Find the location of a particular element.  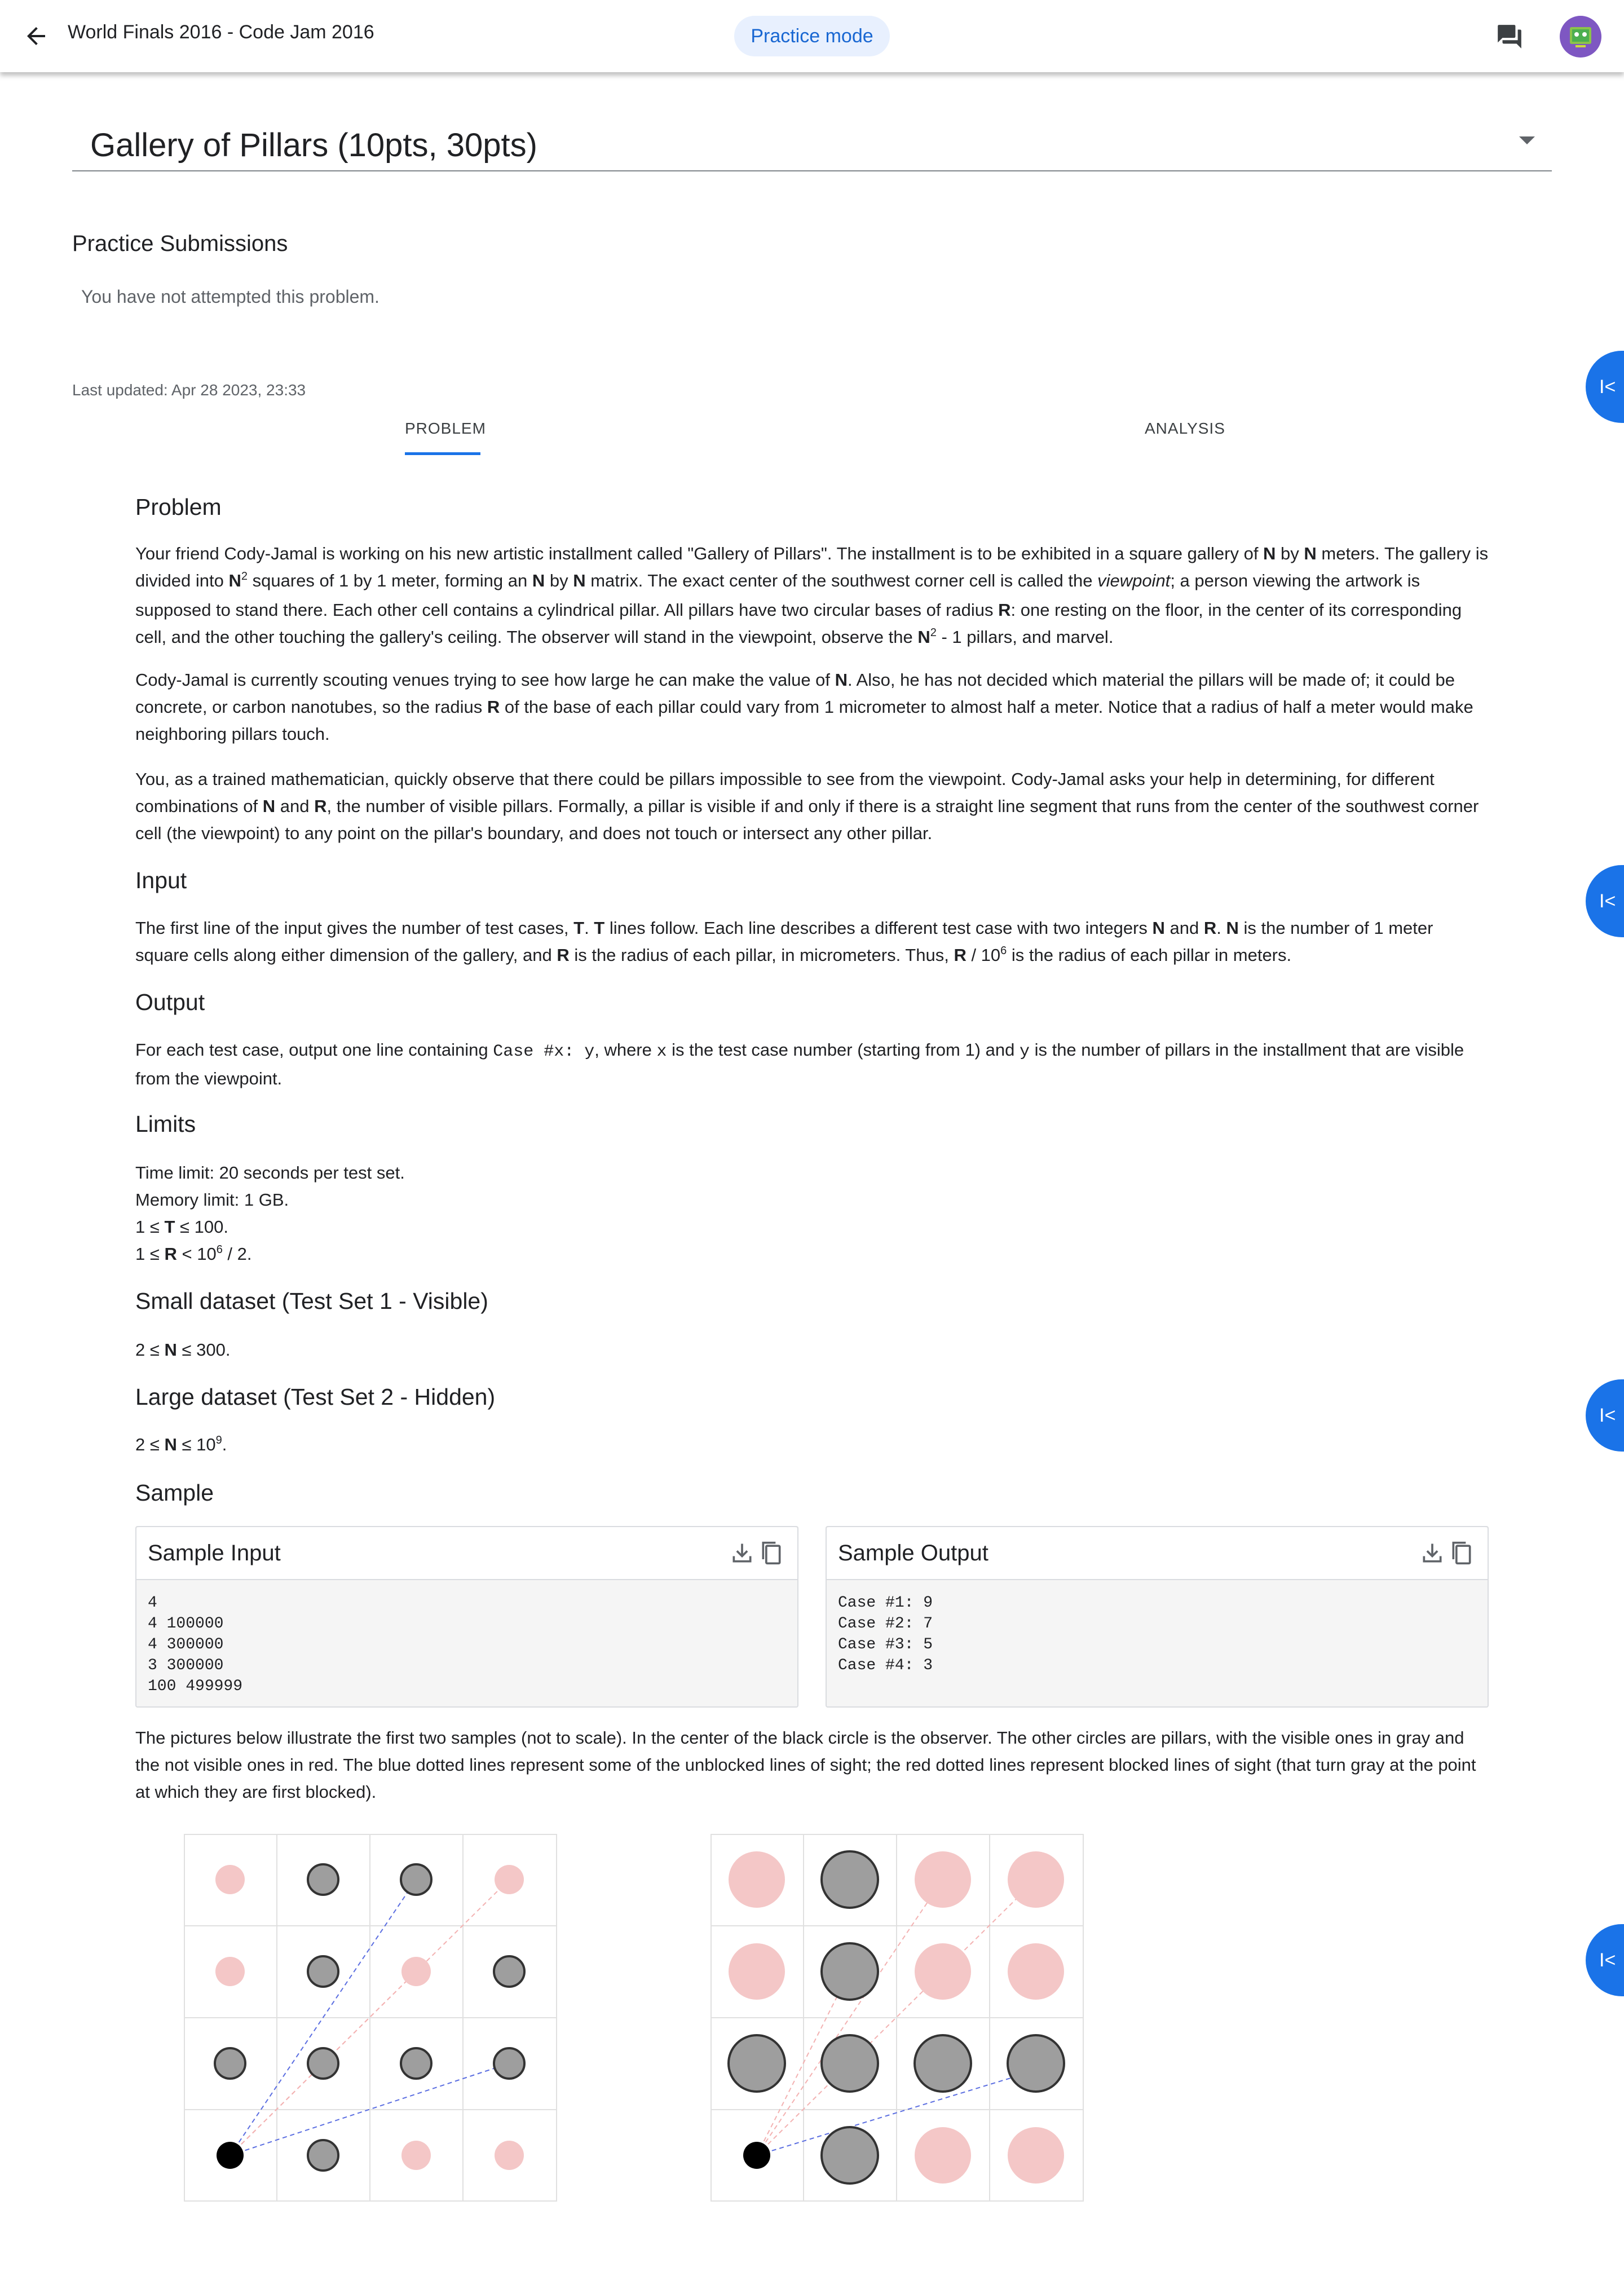

avatar is located at coordinates (1581, 37).